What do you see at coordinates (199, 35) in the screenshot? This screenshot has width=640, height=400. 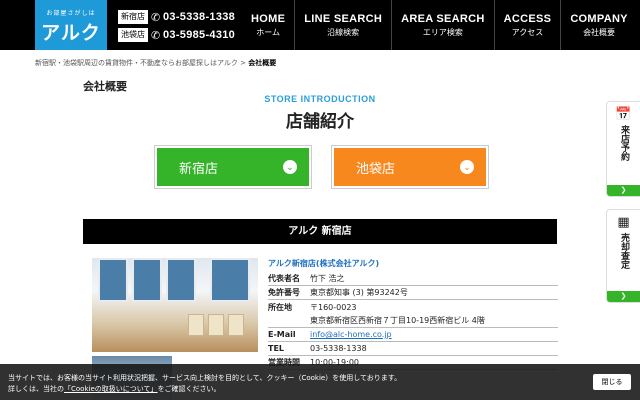 I see `phone-number: 03-5985-4310` at bounding box center [199, 35].